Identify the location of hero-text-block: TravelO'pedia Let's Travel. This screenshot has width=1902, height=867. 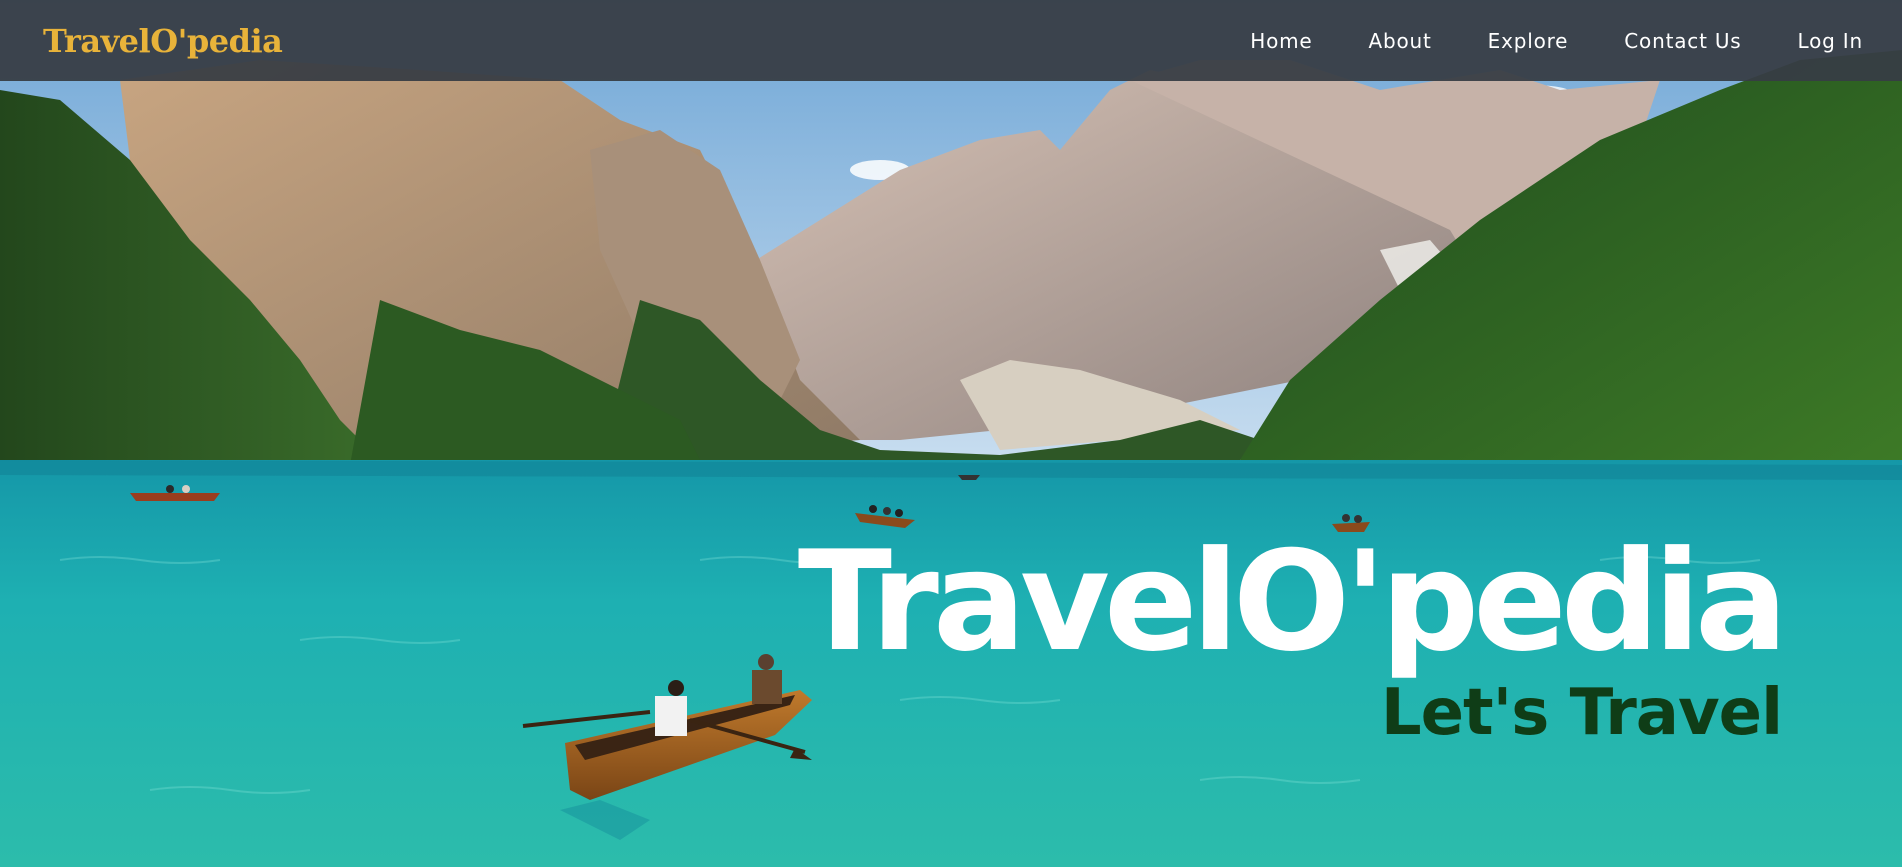
(1292, 635).